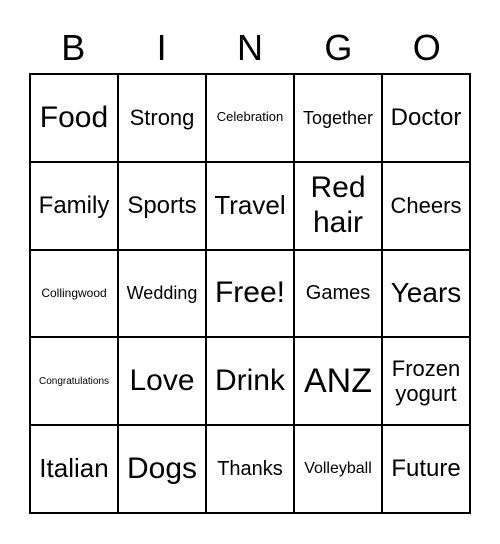 The width and height of the screenshot is (500, 544). What do you see at coordinates (162, 118) in the screenshot?
I see `bingo-cell: Strong` at bounding box center [162, 118].